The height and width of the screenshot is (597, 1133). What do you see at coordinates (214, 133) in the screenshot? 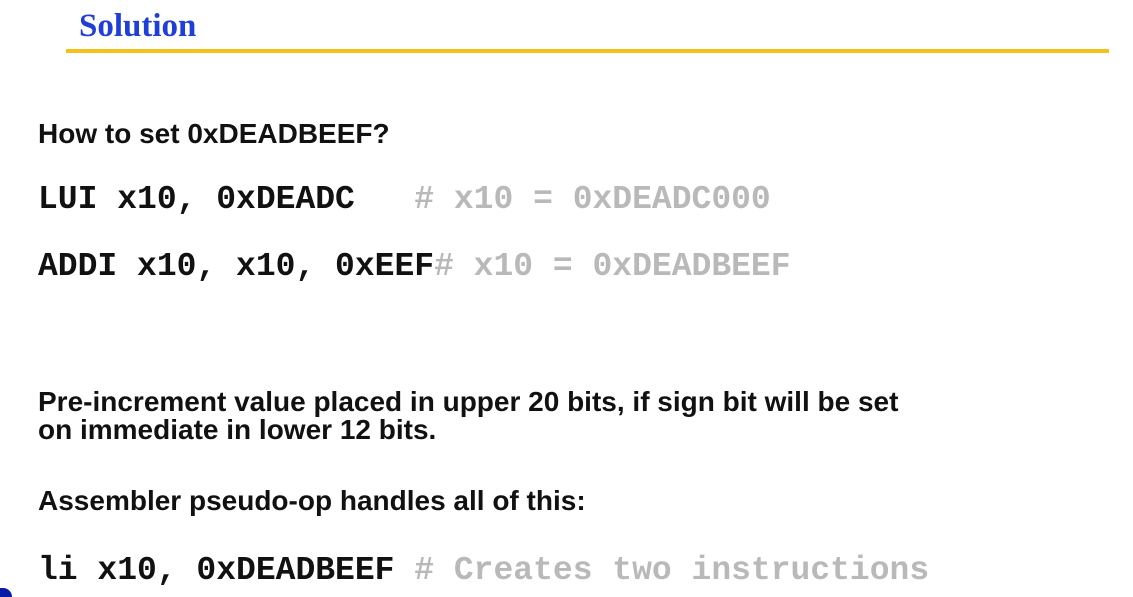
I see `question-text: How to set 0xDEADBEEF?` at bounding box center [214, 133].